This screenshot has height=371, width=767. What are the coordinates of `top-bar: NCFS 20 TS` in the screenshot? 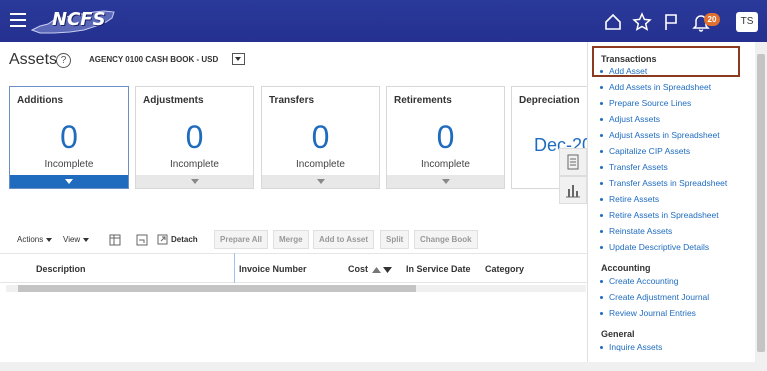 It's located at (383, 21).